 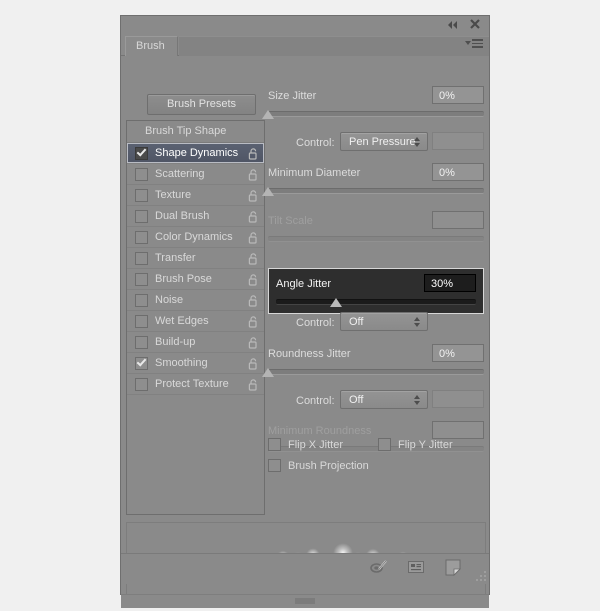 I want to click on minimum-roundness-value, so click(x=458, y=430).